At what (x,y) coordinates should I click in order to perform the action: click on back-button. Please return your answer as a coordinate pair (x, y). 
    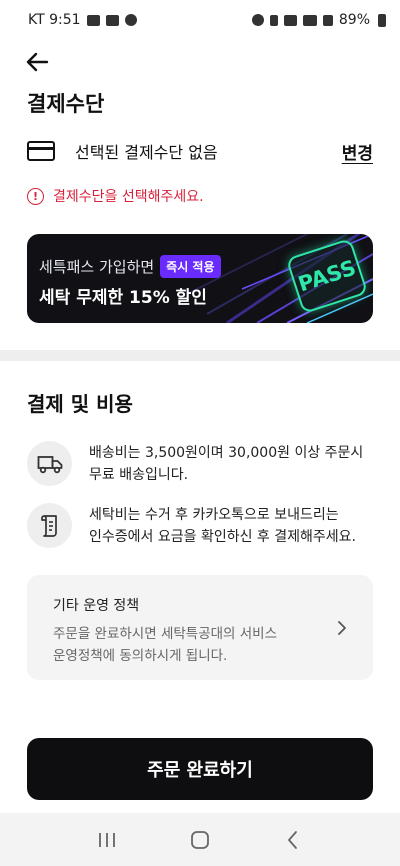
    Looking at the image, I should click on (37, 62).